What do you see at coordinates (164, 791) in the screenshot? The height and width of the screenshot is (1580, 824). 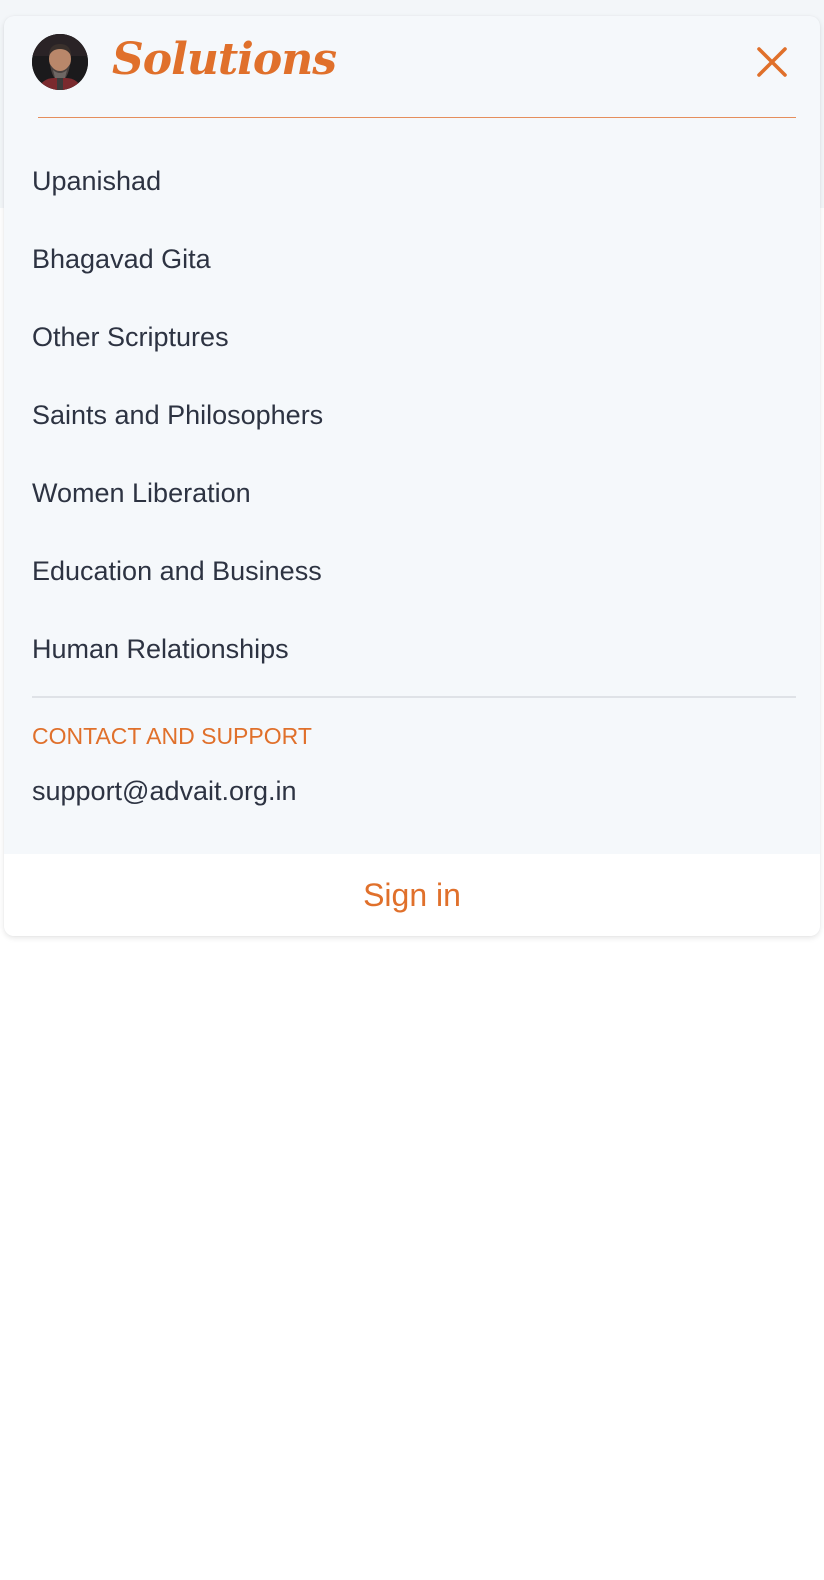 I see `support-email-link: support@advait.org.in` at bounding box center [164, 791].